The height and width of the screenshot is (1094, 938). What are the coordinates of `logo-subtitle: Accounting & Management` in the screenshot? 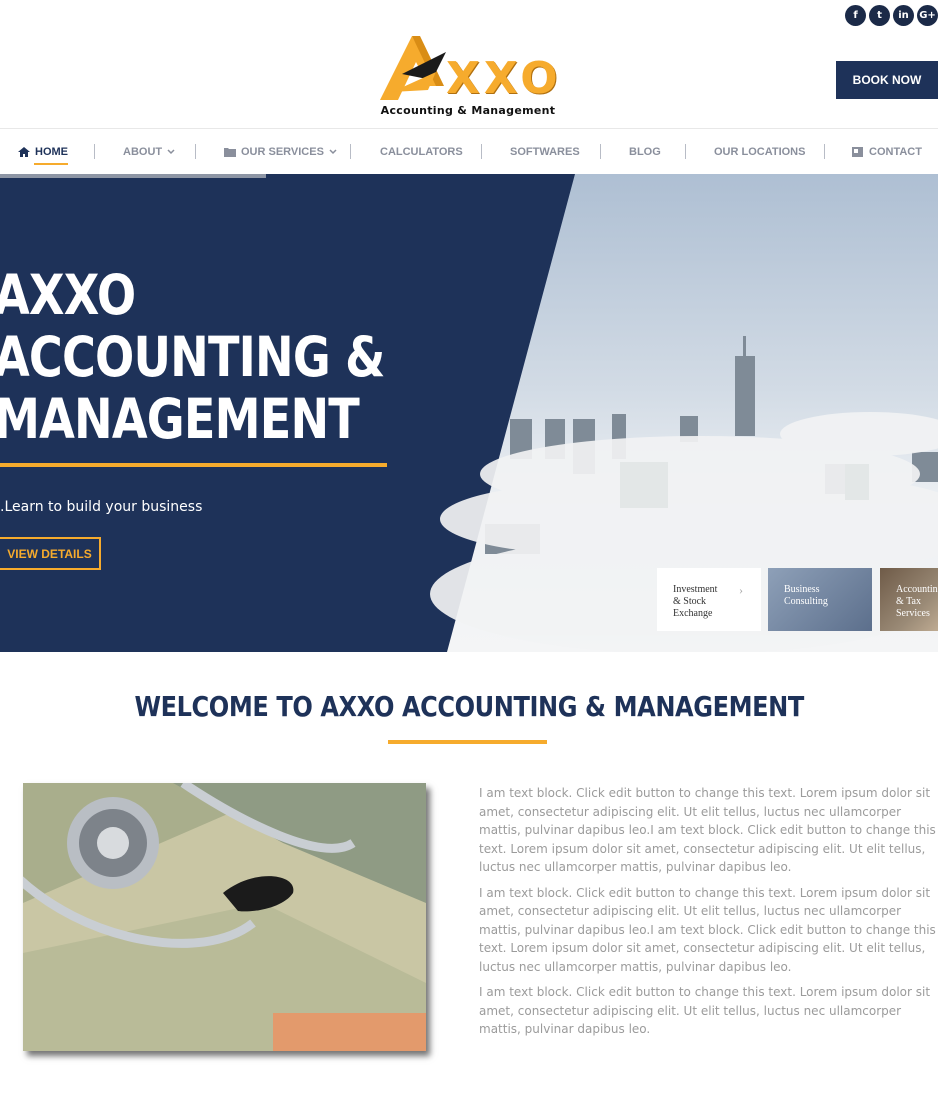 It's located at (468, 110).